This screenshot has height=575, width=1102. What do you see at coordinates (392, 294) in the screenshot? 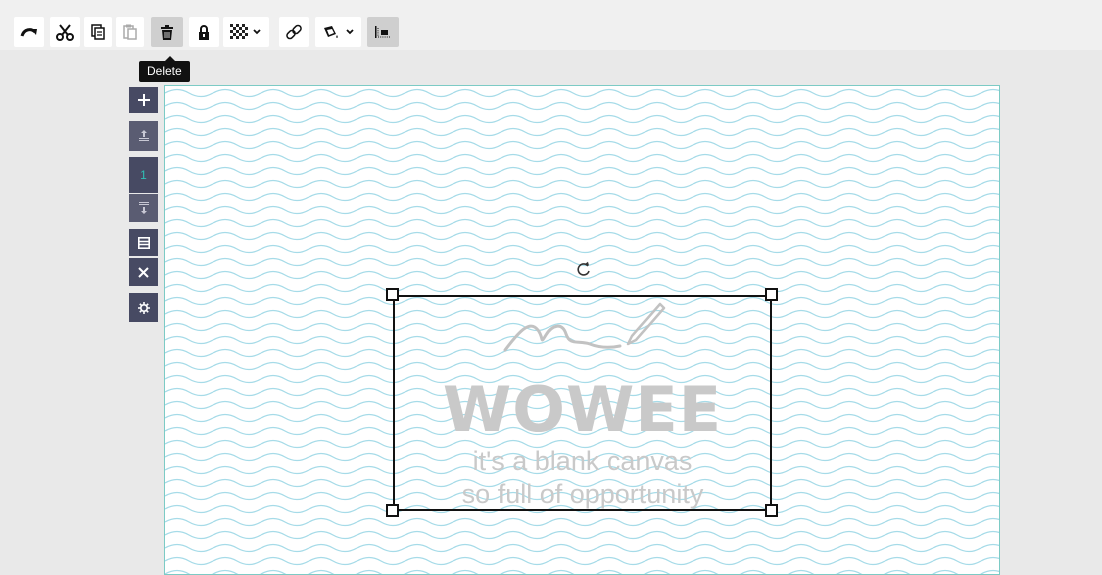
I see `resize-handle-top-left` at bounding box center [392, 294].